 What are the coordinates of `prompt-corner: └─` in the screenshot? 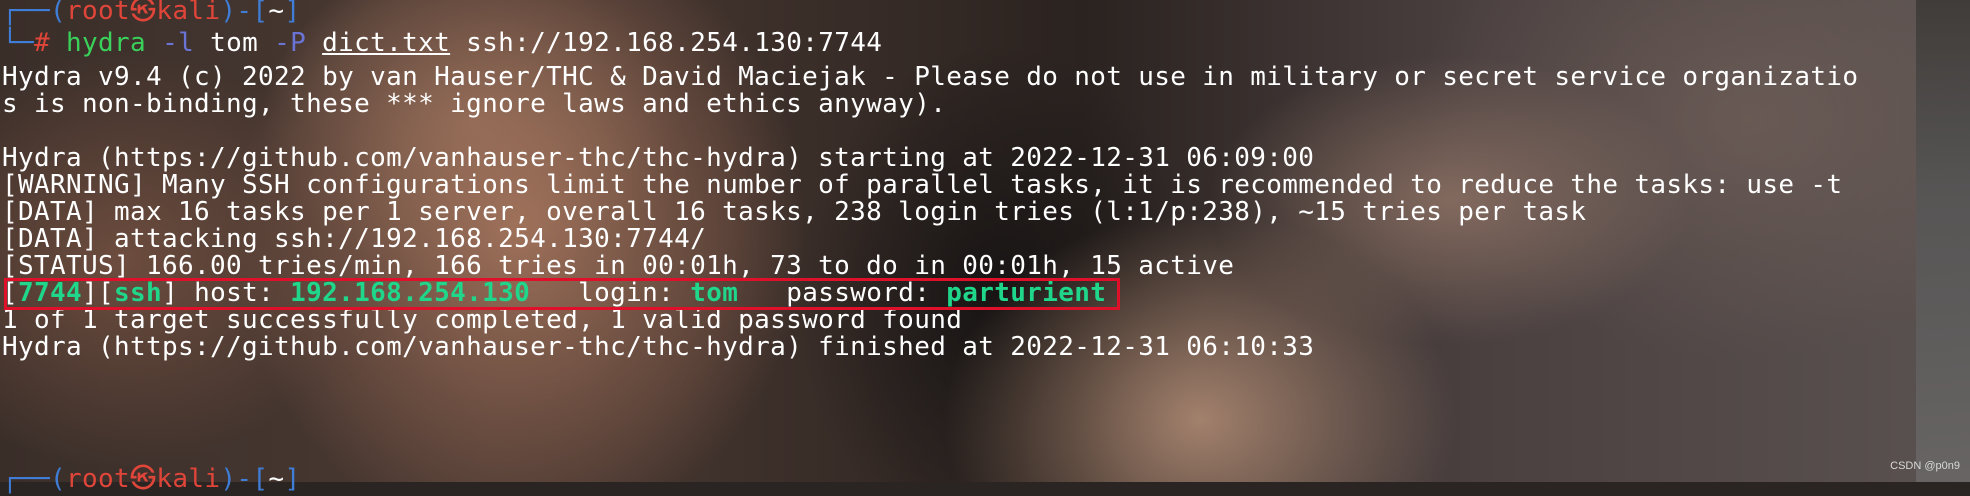 It's located at (18, 43).